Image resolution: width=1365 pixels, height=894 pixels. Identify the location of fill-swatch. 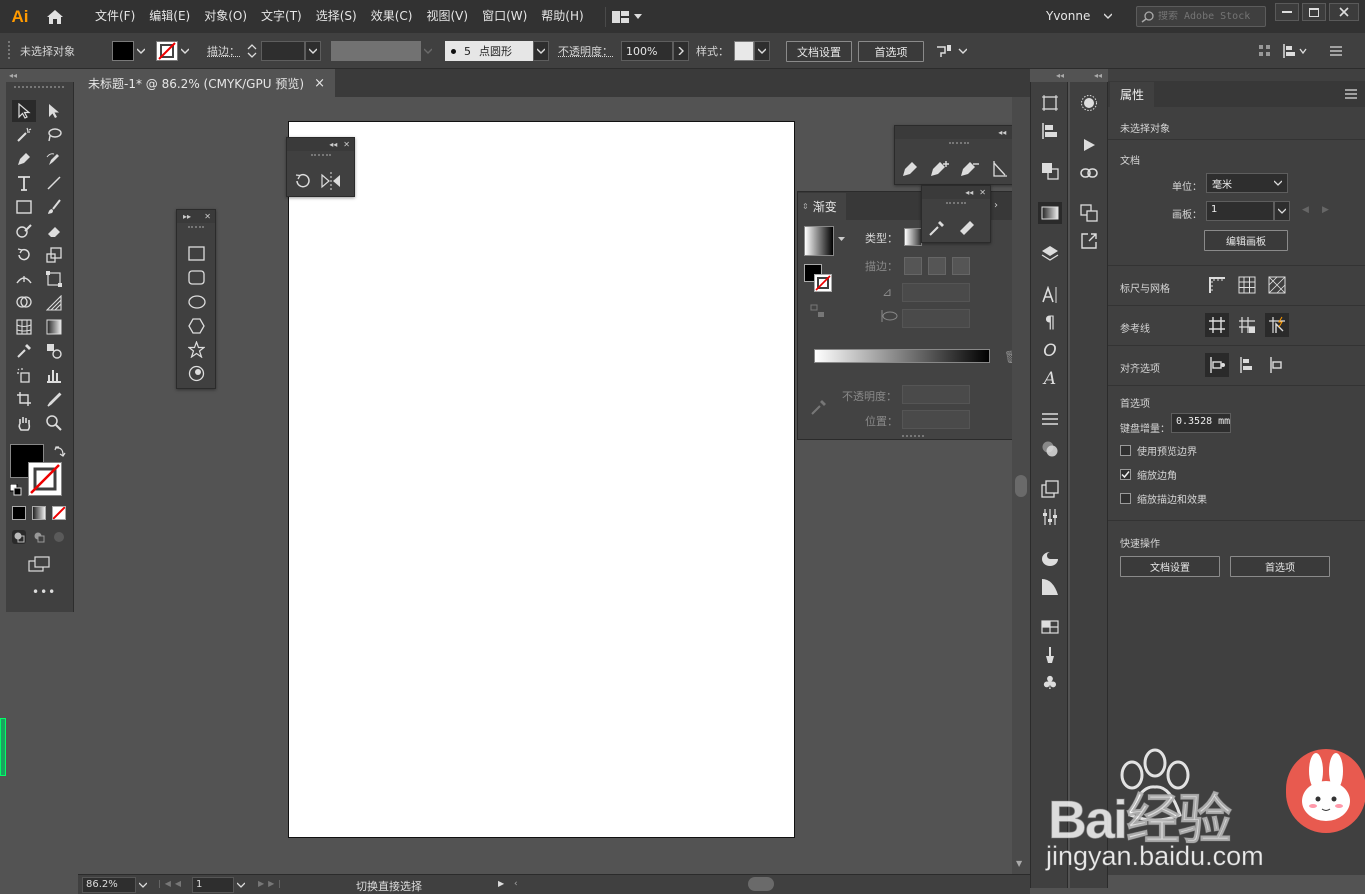
(123, 51).